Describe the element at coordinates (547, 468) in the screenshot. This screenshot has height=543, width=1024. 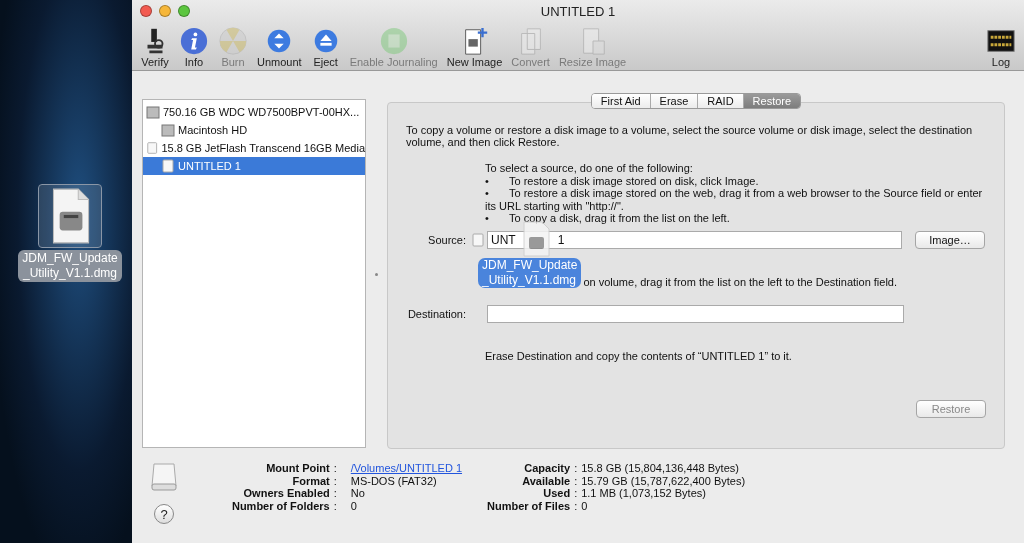
I see `info-label: Capacity` at that location.